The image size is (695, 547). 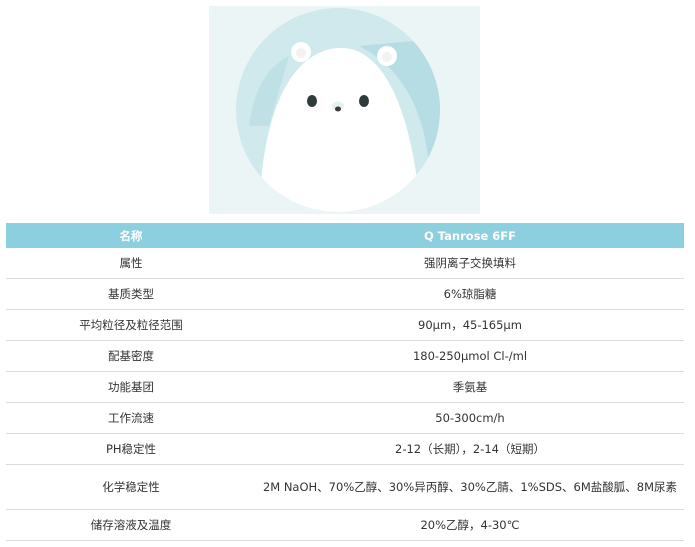 What do you see at coordinates (131, 235) in the screenshot?
I see `header-name: 名称` at bounding box center [131, 235].